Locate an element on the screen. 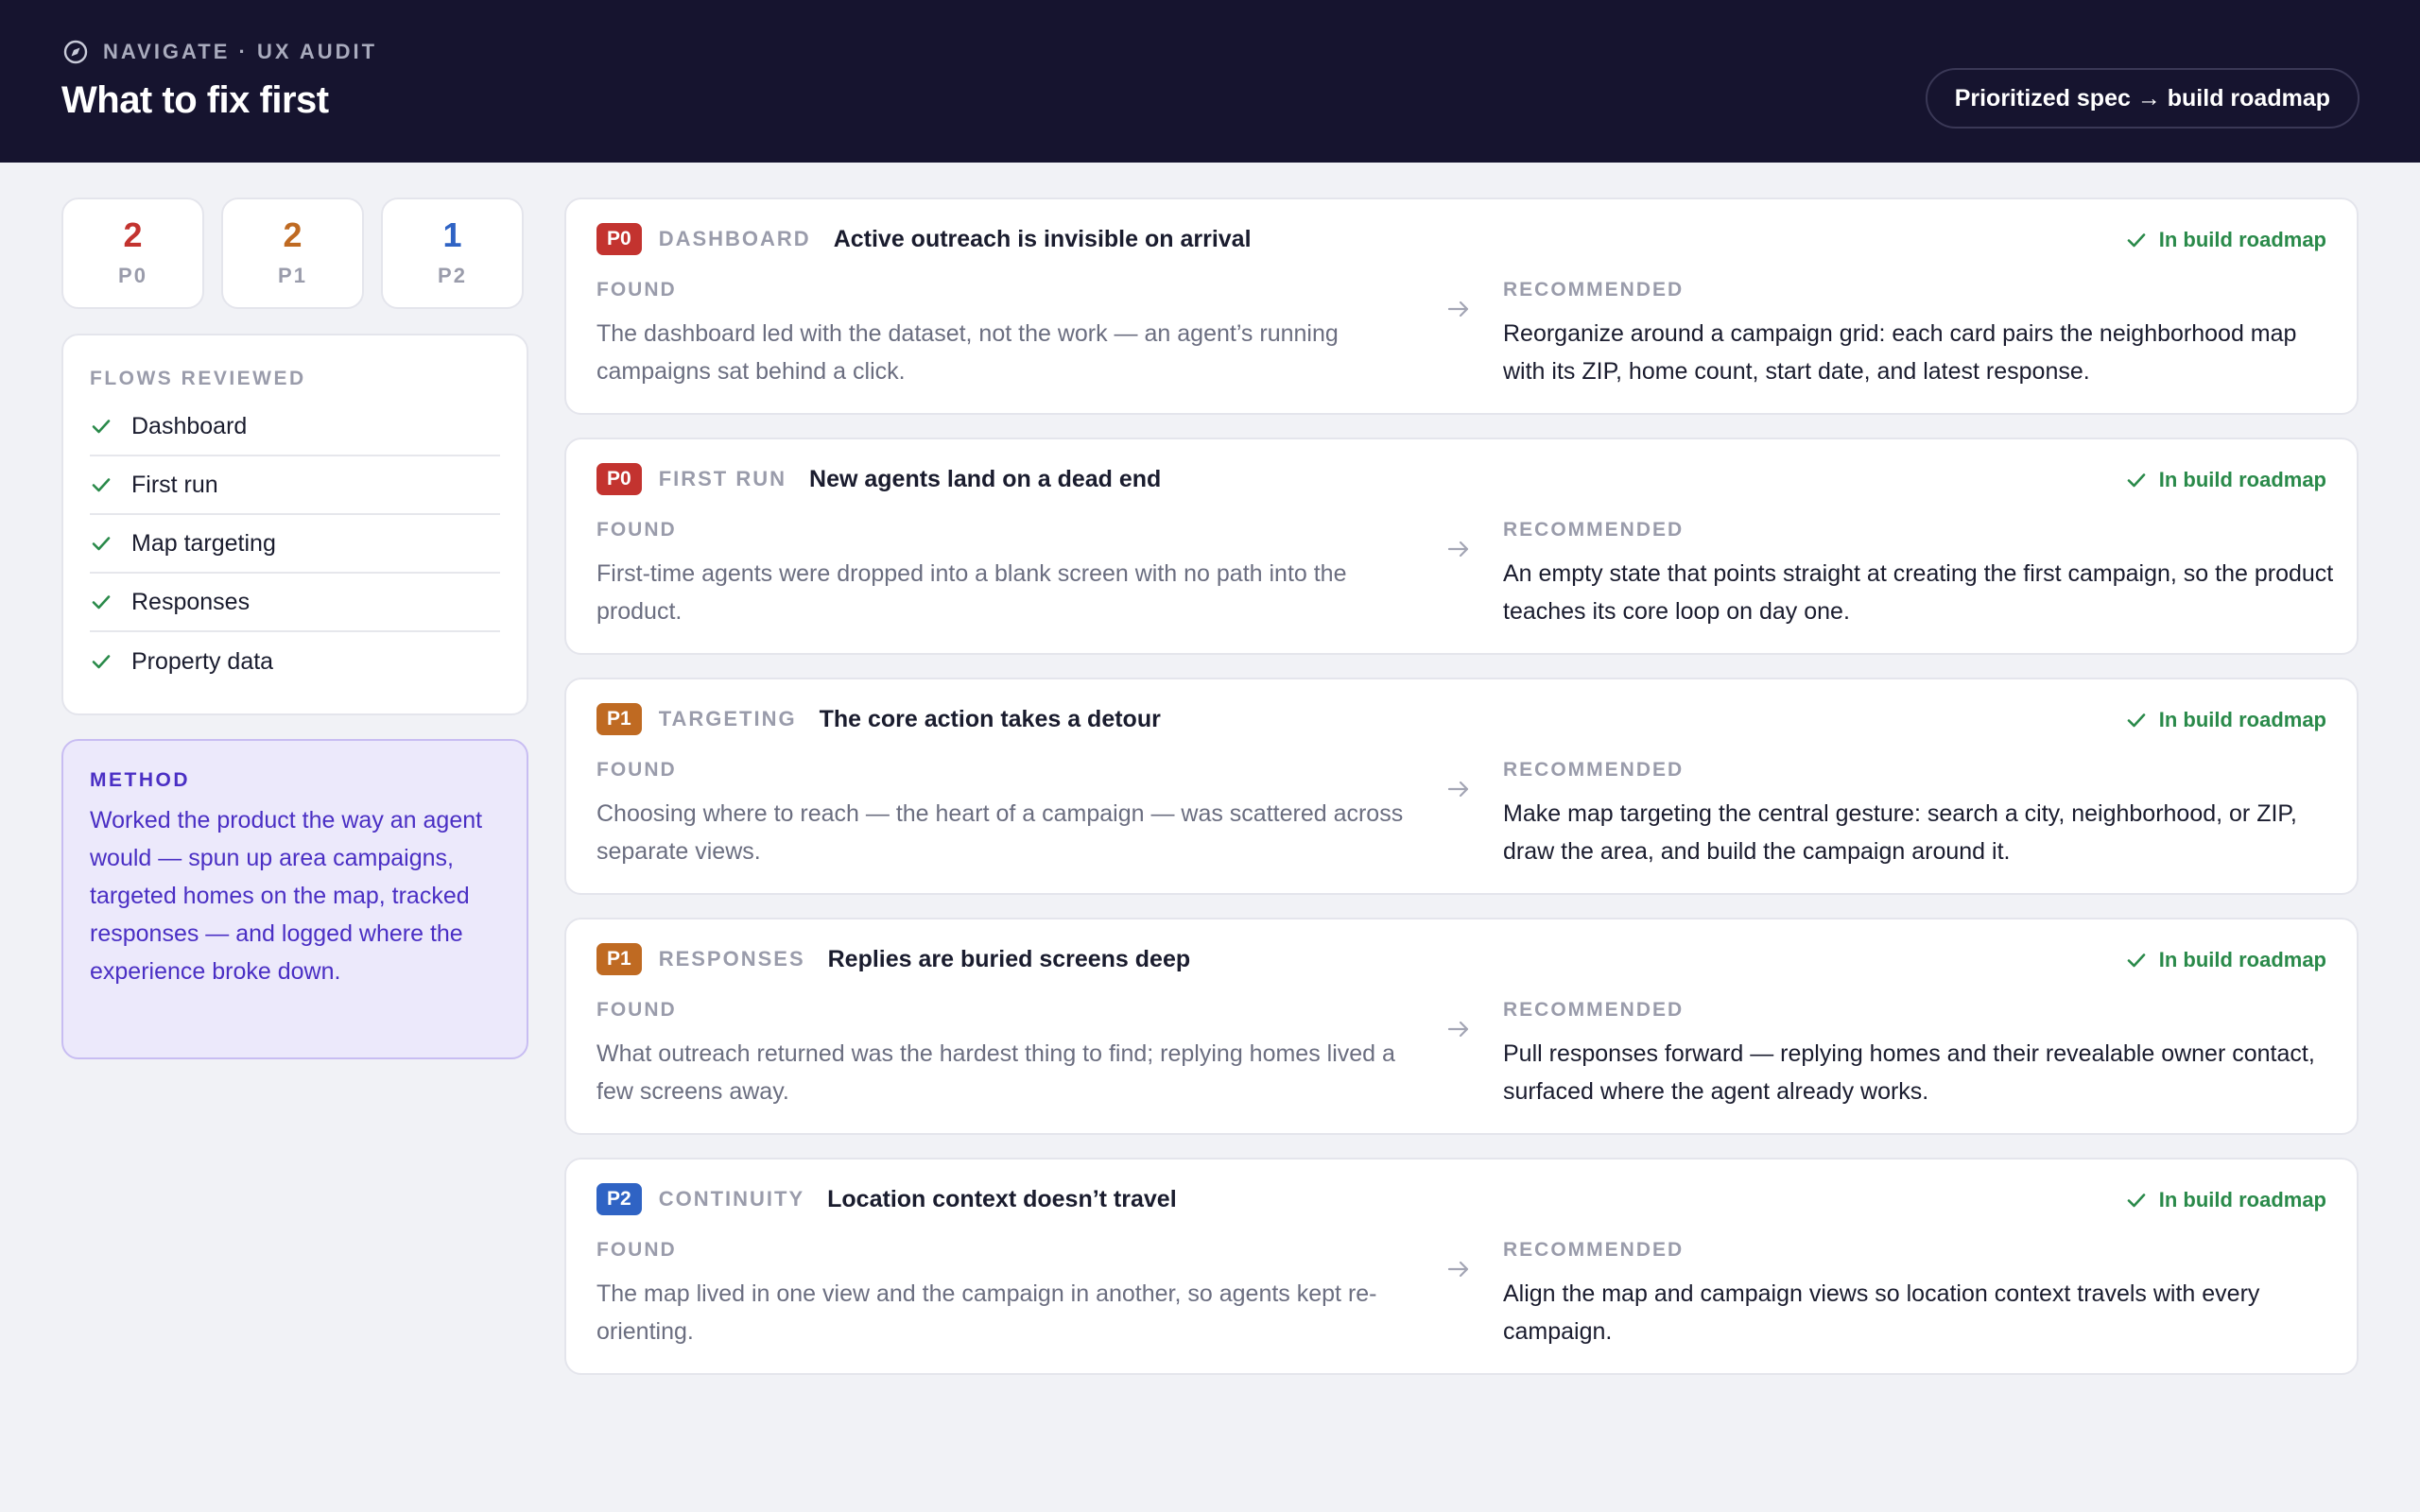 The height and width of the screenshot is (1512, 2420). priority-counts: 2 P0 2 P1 1 P2 is located at coordinates (293, 253).